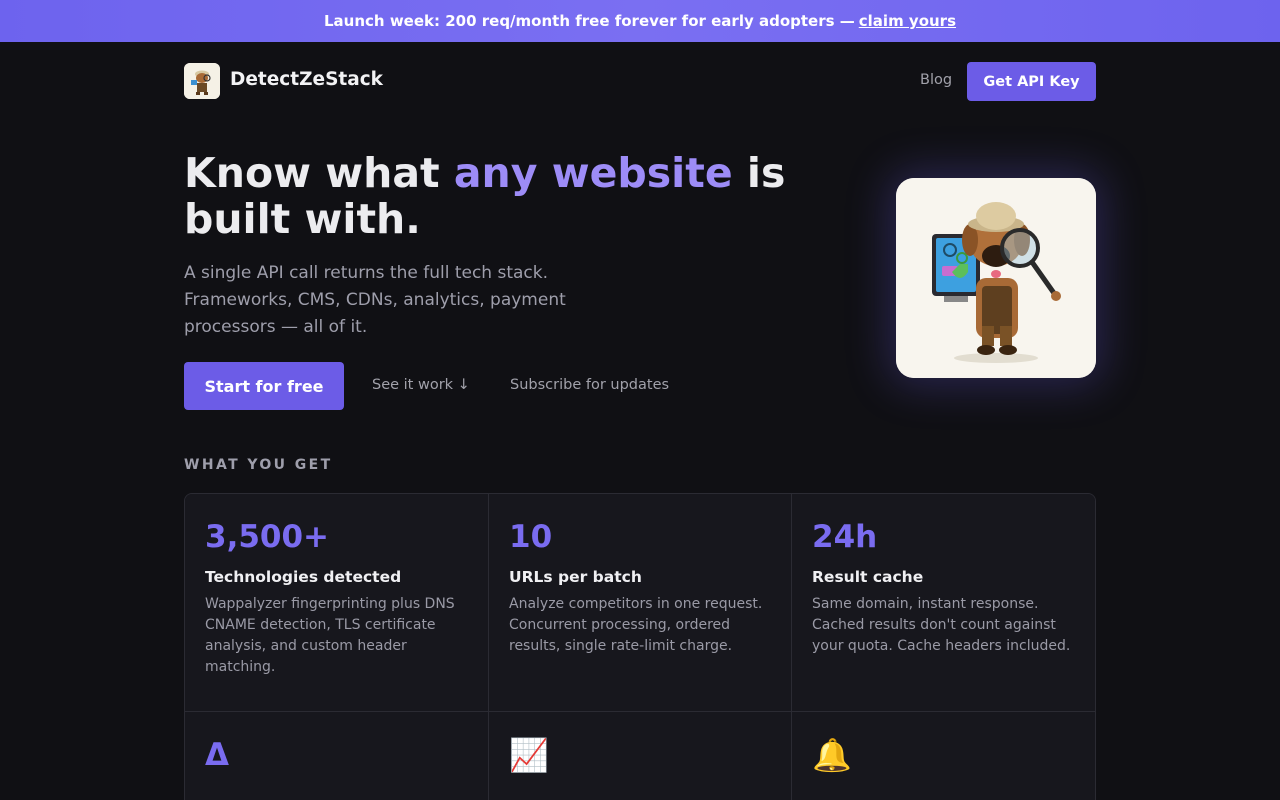 This screenshot has width=1280, height=800. I want to click on start-for-free-button: Start for free, so click(264, 386).